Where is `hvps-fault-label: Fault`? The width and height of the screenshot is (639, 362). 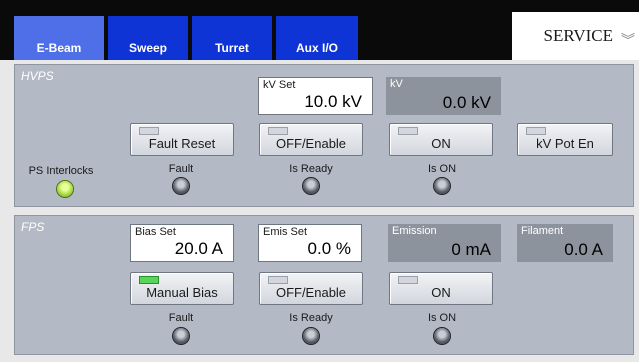
hvps-fault-label: Fault is located at coordinates (181, 169).